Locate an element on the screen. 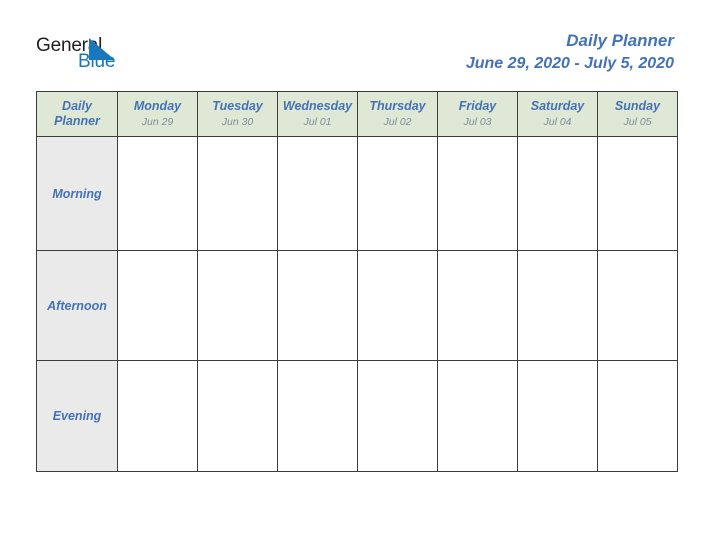  day-date-friday: Jul 03 is located at coordinates (477, 122).